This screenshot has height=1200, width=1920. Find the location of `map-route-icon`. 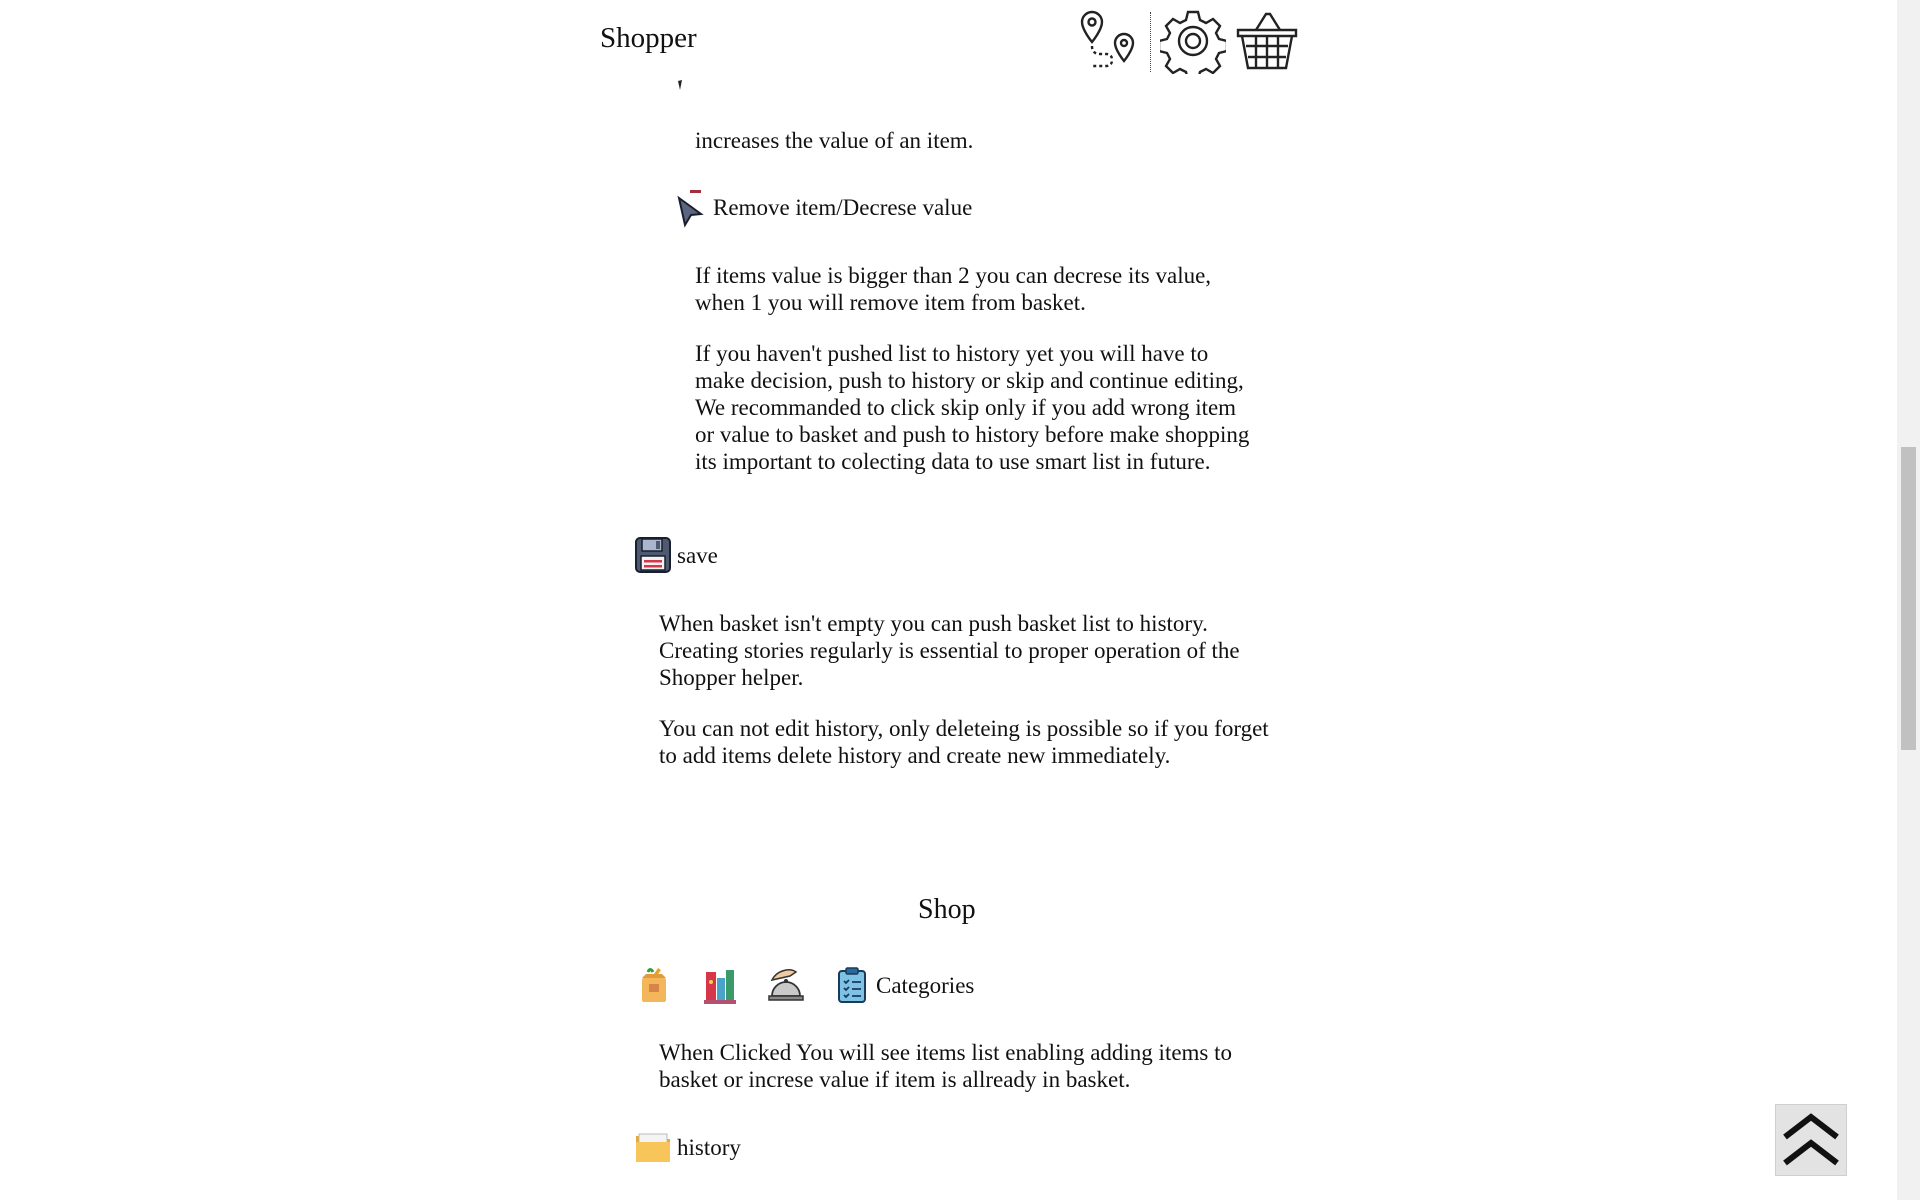

map-route-icon is located at coordinates (1107, 41).